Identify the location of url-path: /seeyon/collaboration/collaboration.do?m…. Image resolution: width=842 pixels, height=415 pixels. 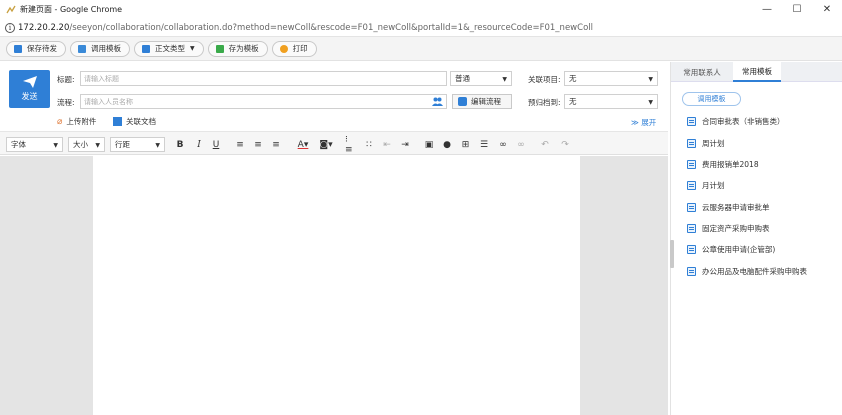
(331, 27).